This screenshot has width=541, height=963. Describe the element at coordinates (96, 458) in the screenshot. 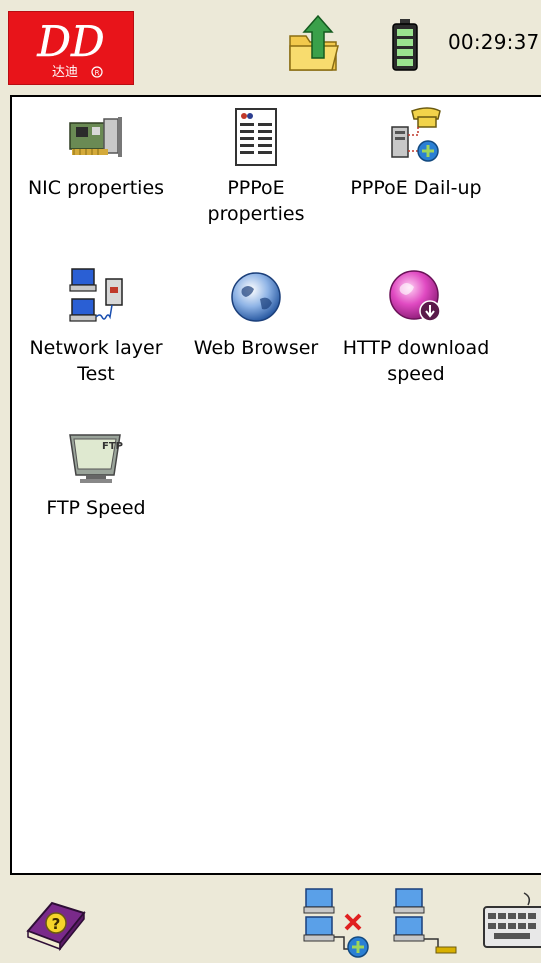

I see `ftp-folder-icon: FTP` at that location.